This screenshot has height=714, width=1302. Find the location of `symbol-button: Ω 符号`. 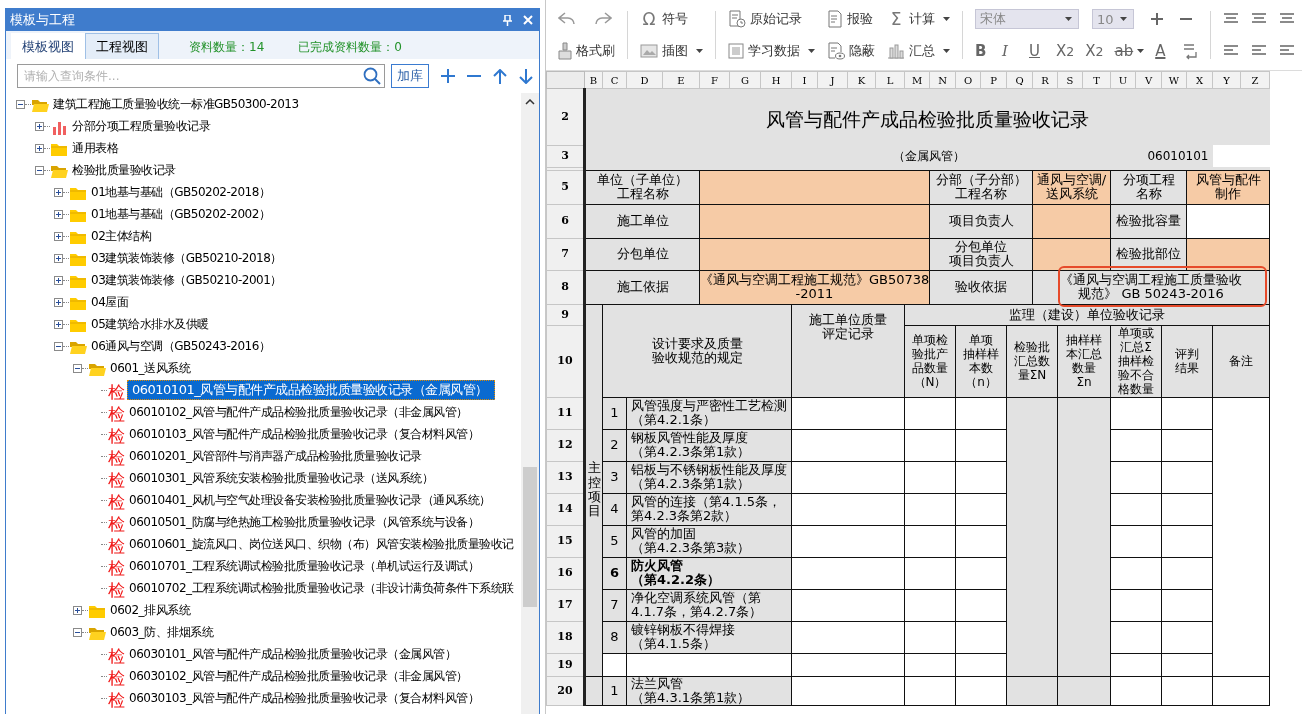

symbol-button: Ω 符号 is located at coordinates (671, 19).